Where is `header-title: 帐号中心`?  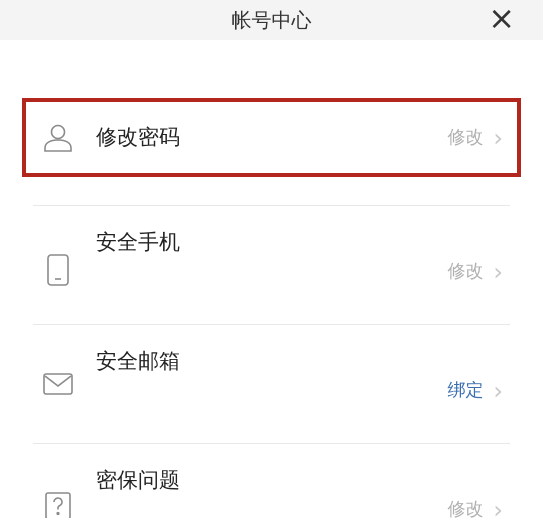 header-title: 帐号中心 is located at coordinates (272, 20).